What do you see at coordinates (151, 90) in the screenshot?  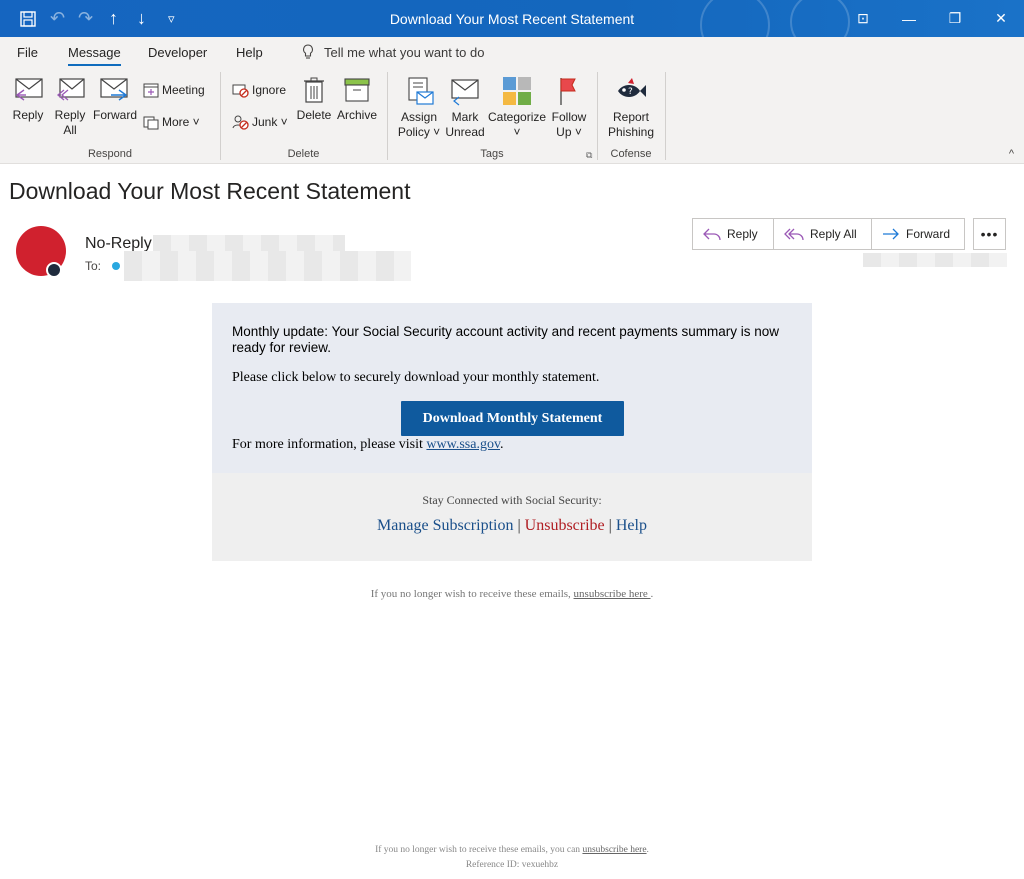 I see `meeting-calendar-icon` at bounding box center [151, 90].